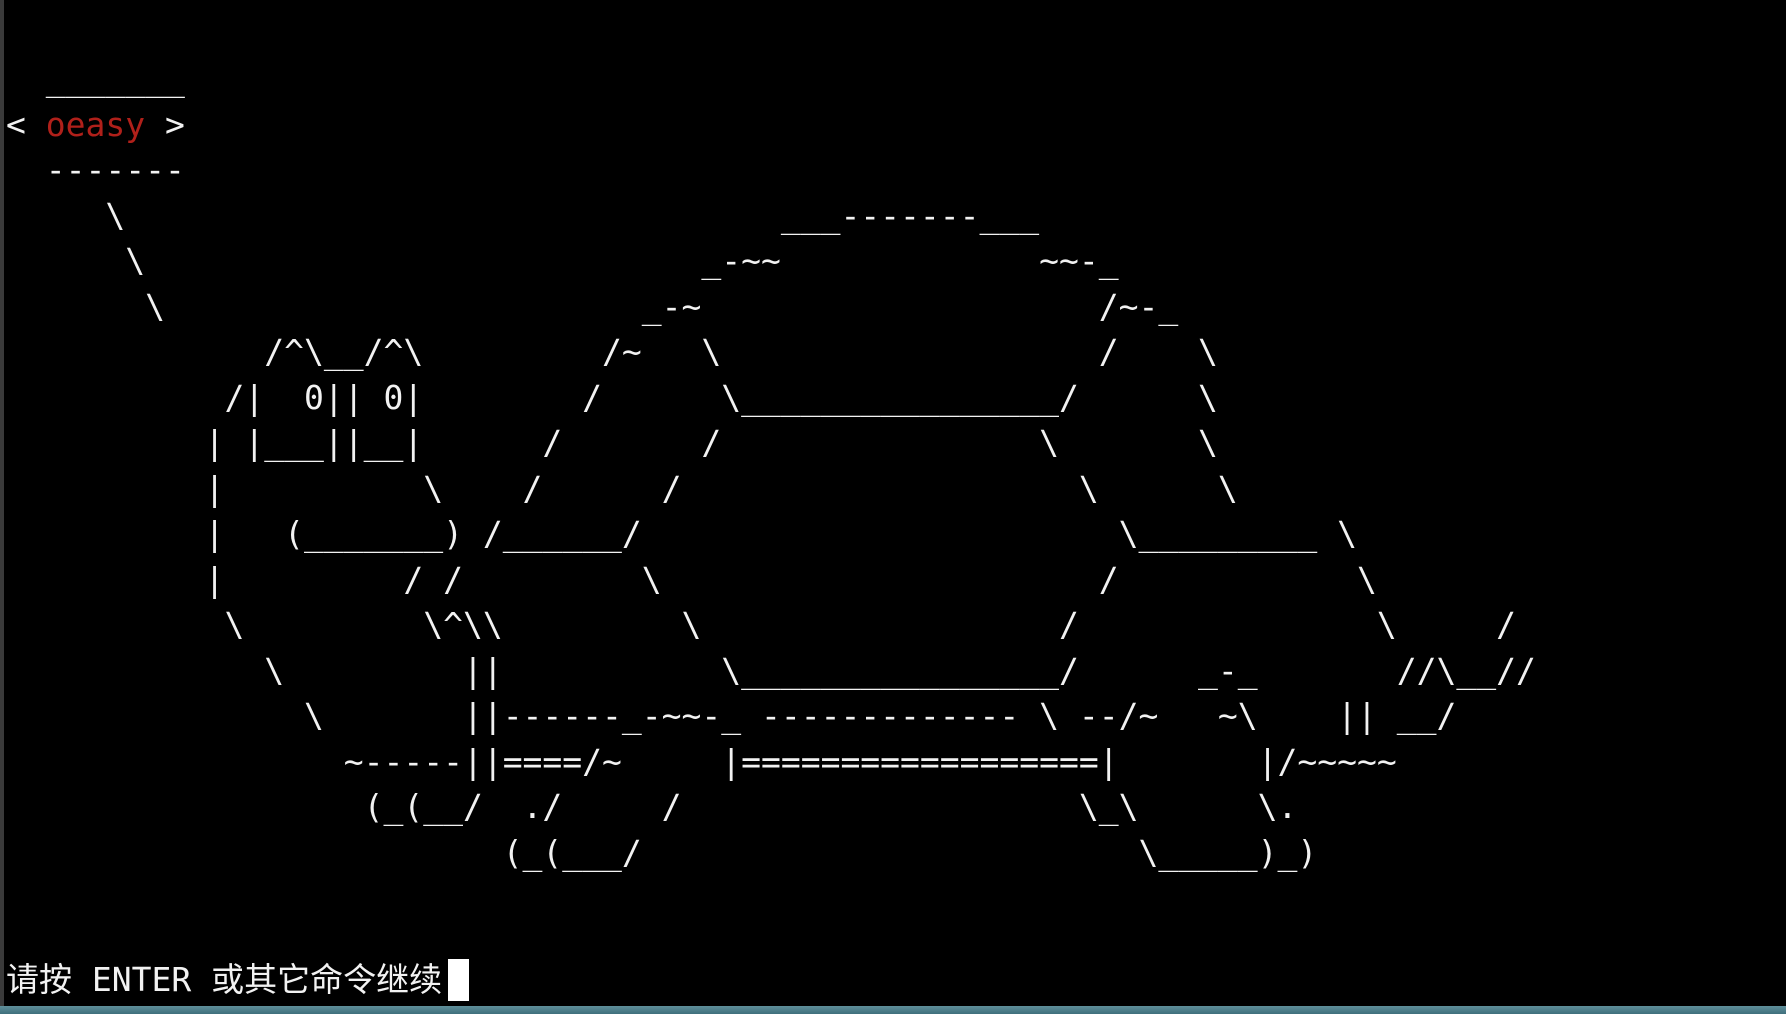 The image size is (1786, 1014). Describe the element at coordinates (691, 579) in the screenshot. I see `art-line-9: | / / \ / \` at that location.